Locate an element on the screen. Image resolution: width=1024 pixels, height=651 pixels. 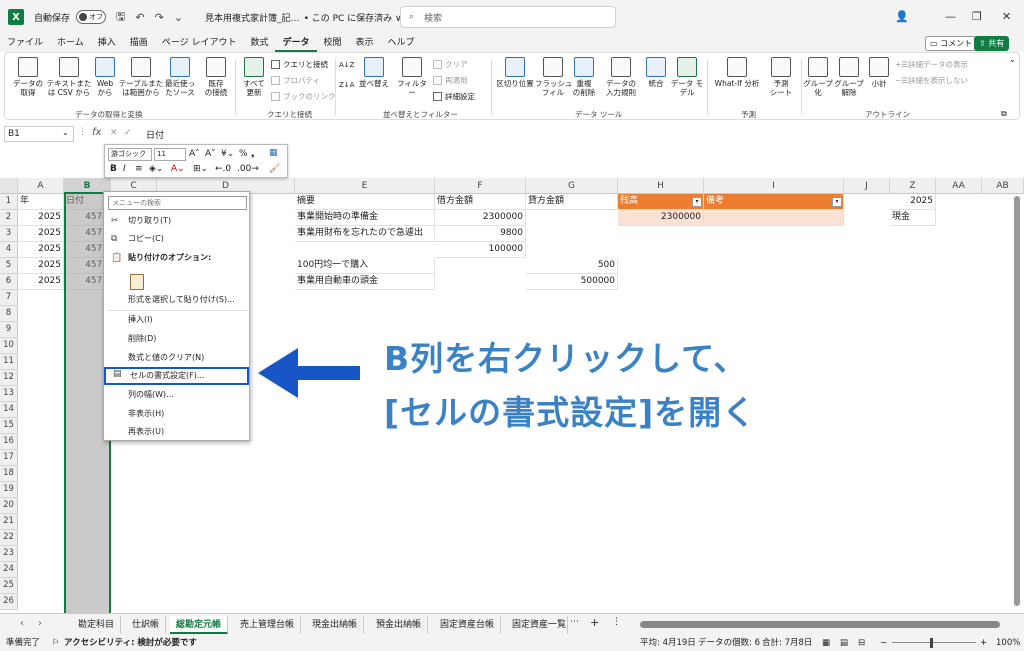
comma-style-icon: ❟ is located at coordinates (253, 154).